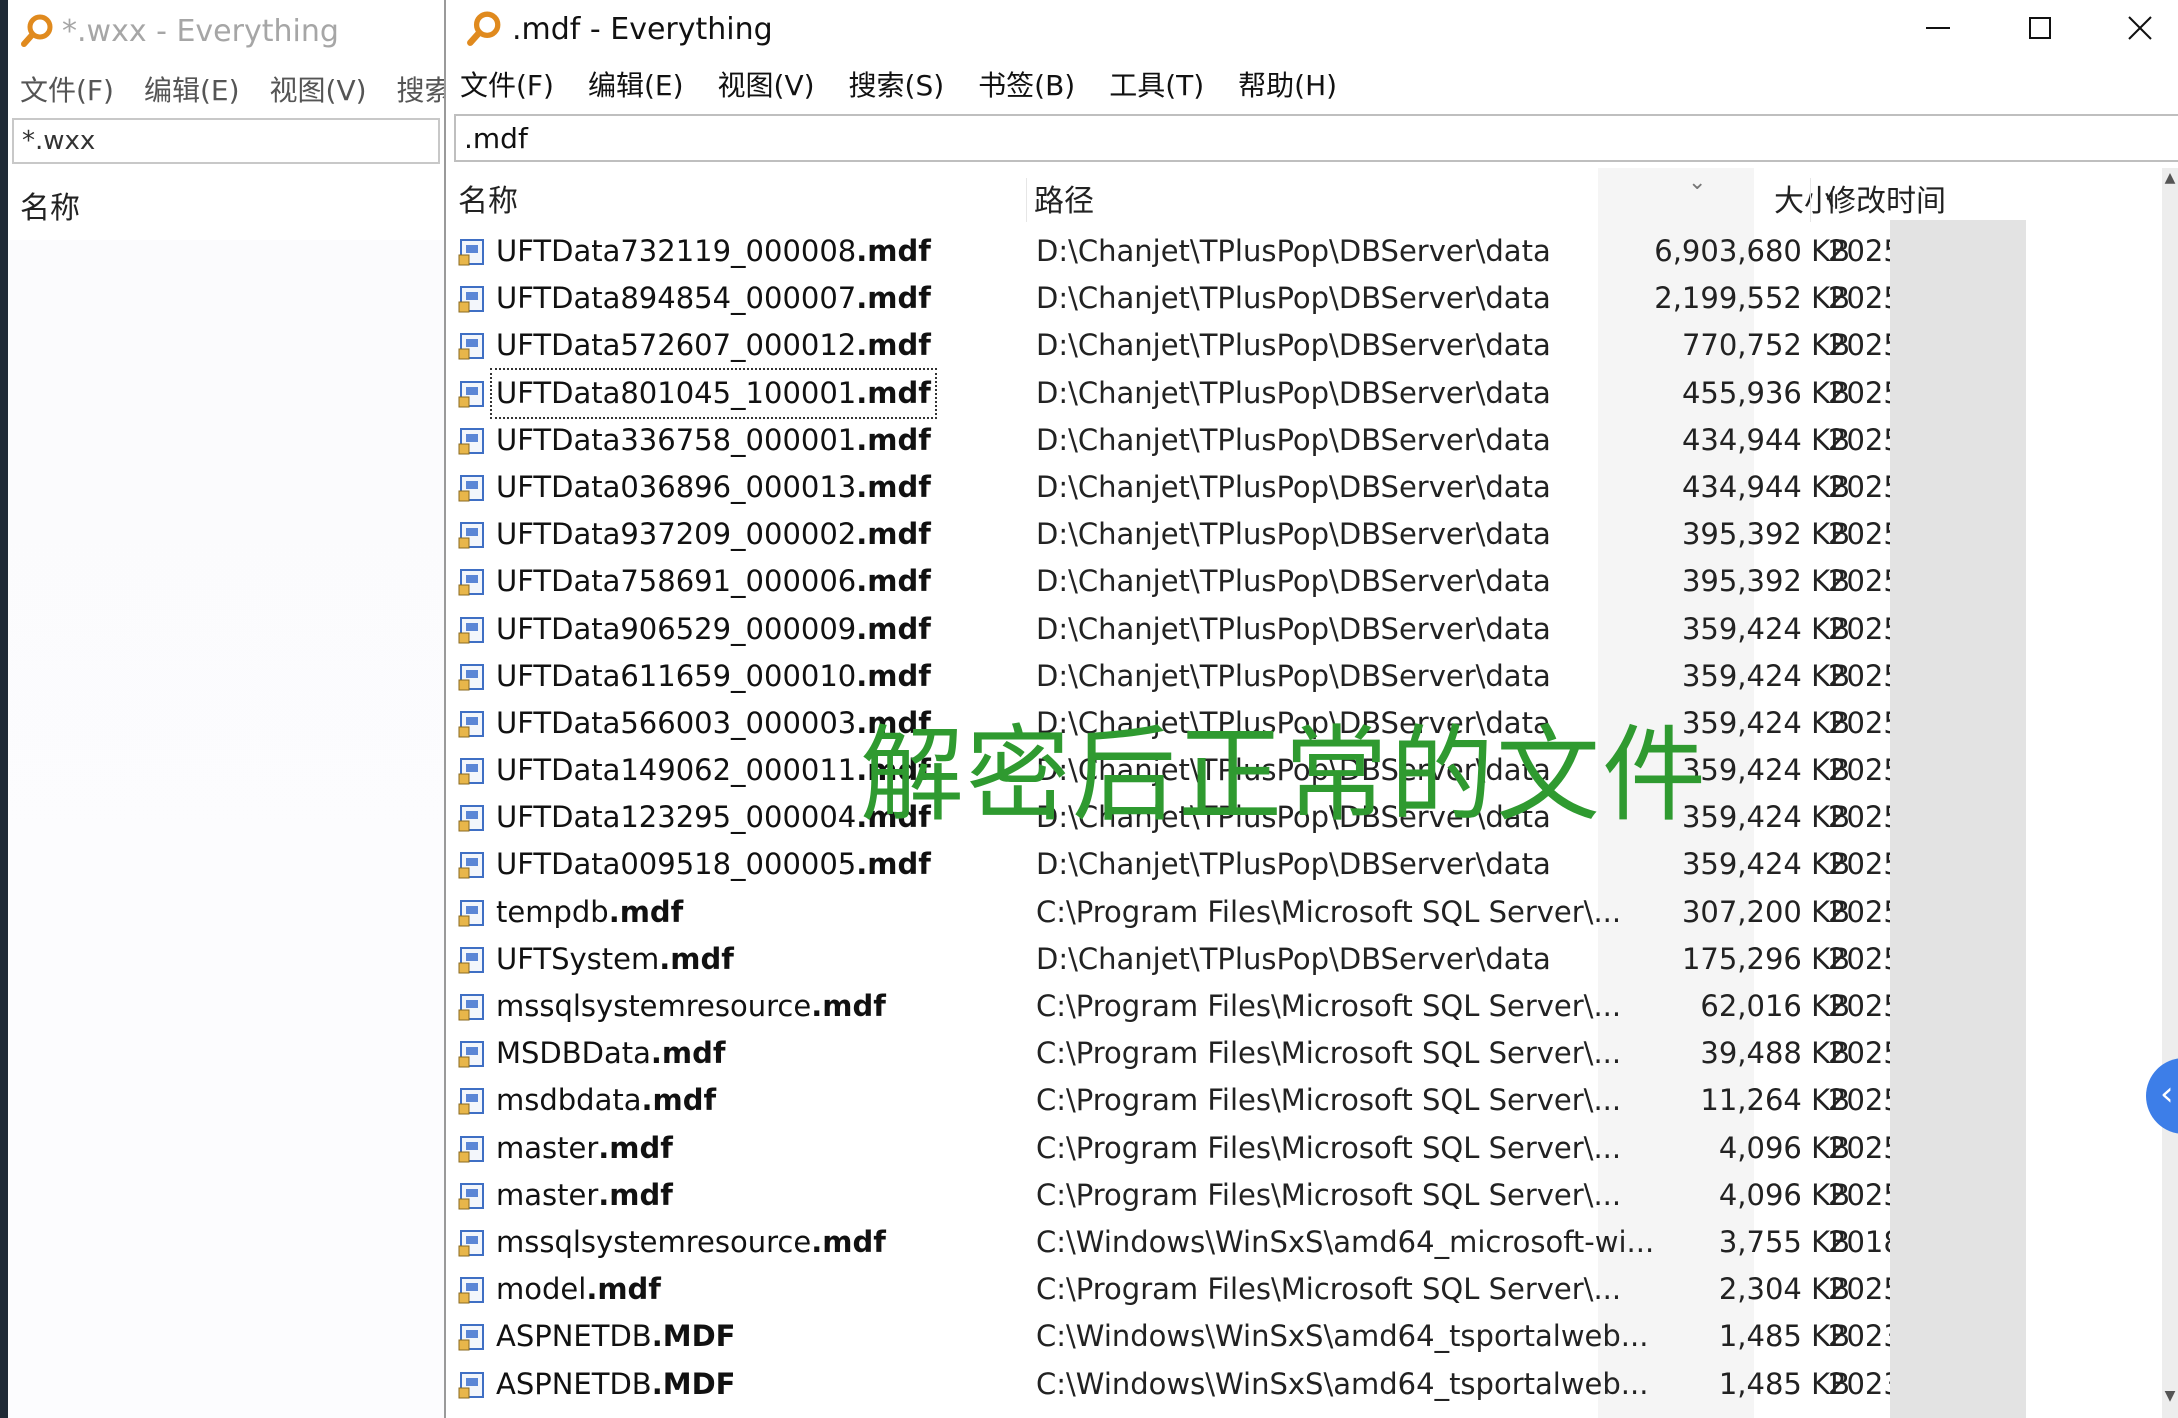 Image resolution: width=2178 pixels, height=1418 pixels. Describe the element at coordinates (1284, 775) in the screenshot. I see `overlay-caption: 解密后正常的文件` at that location.